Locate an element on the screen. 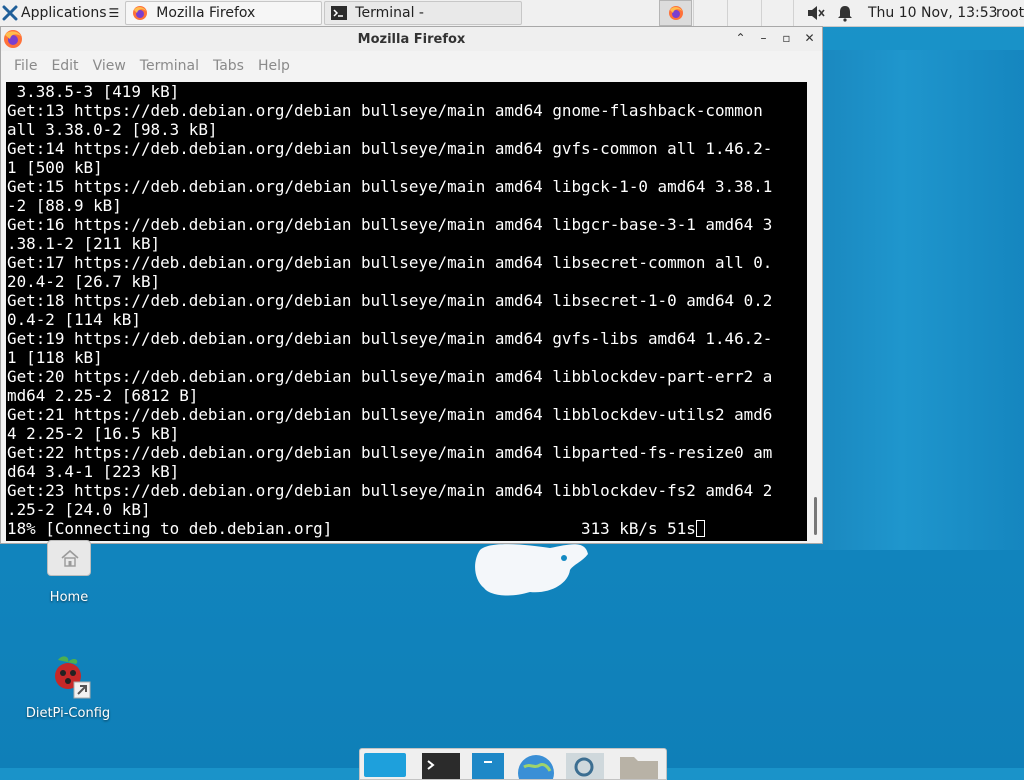 The width and height of the screenshot is (1024, 780). terminal-line: 4 2.25-2 [16.5 kB] is located at coordinates (93, 433).